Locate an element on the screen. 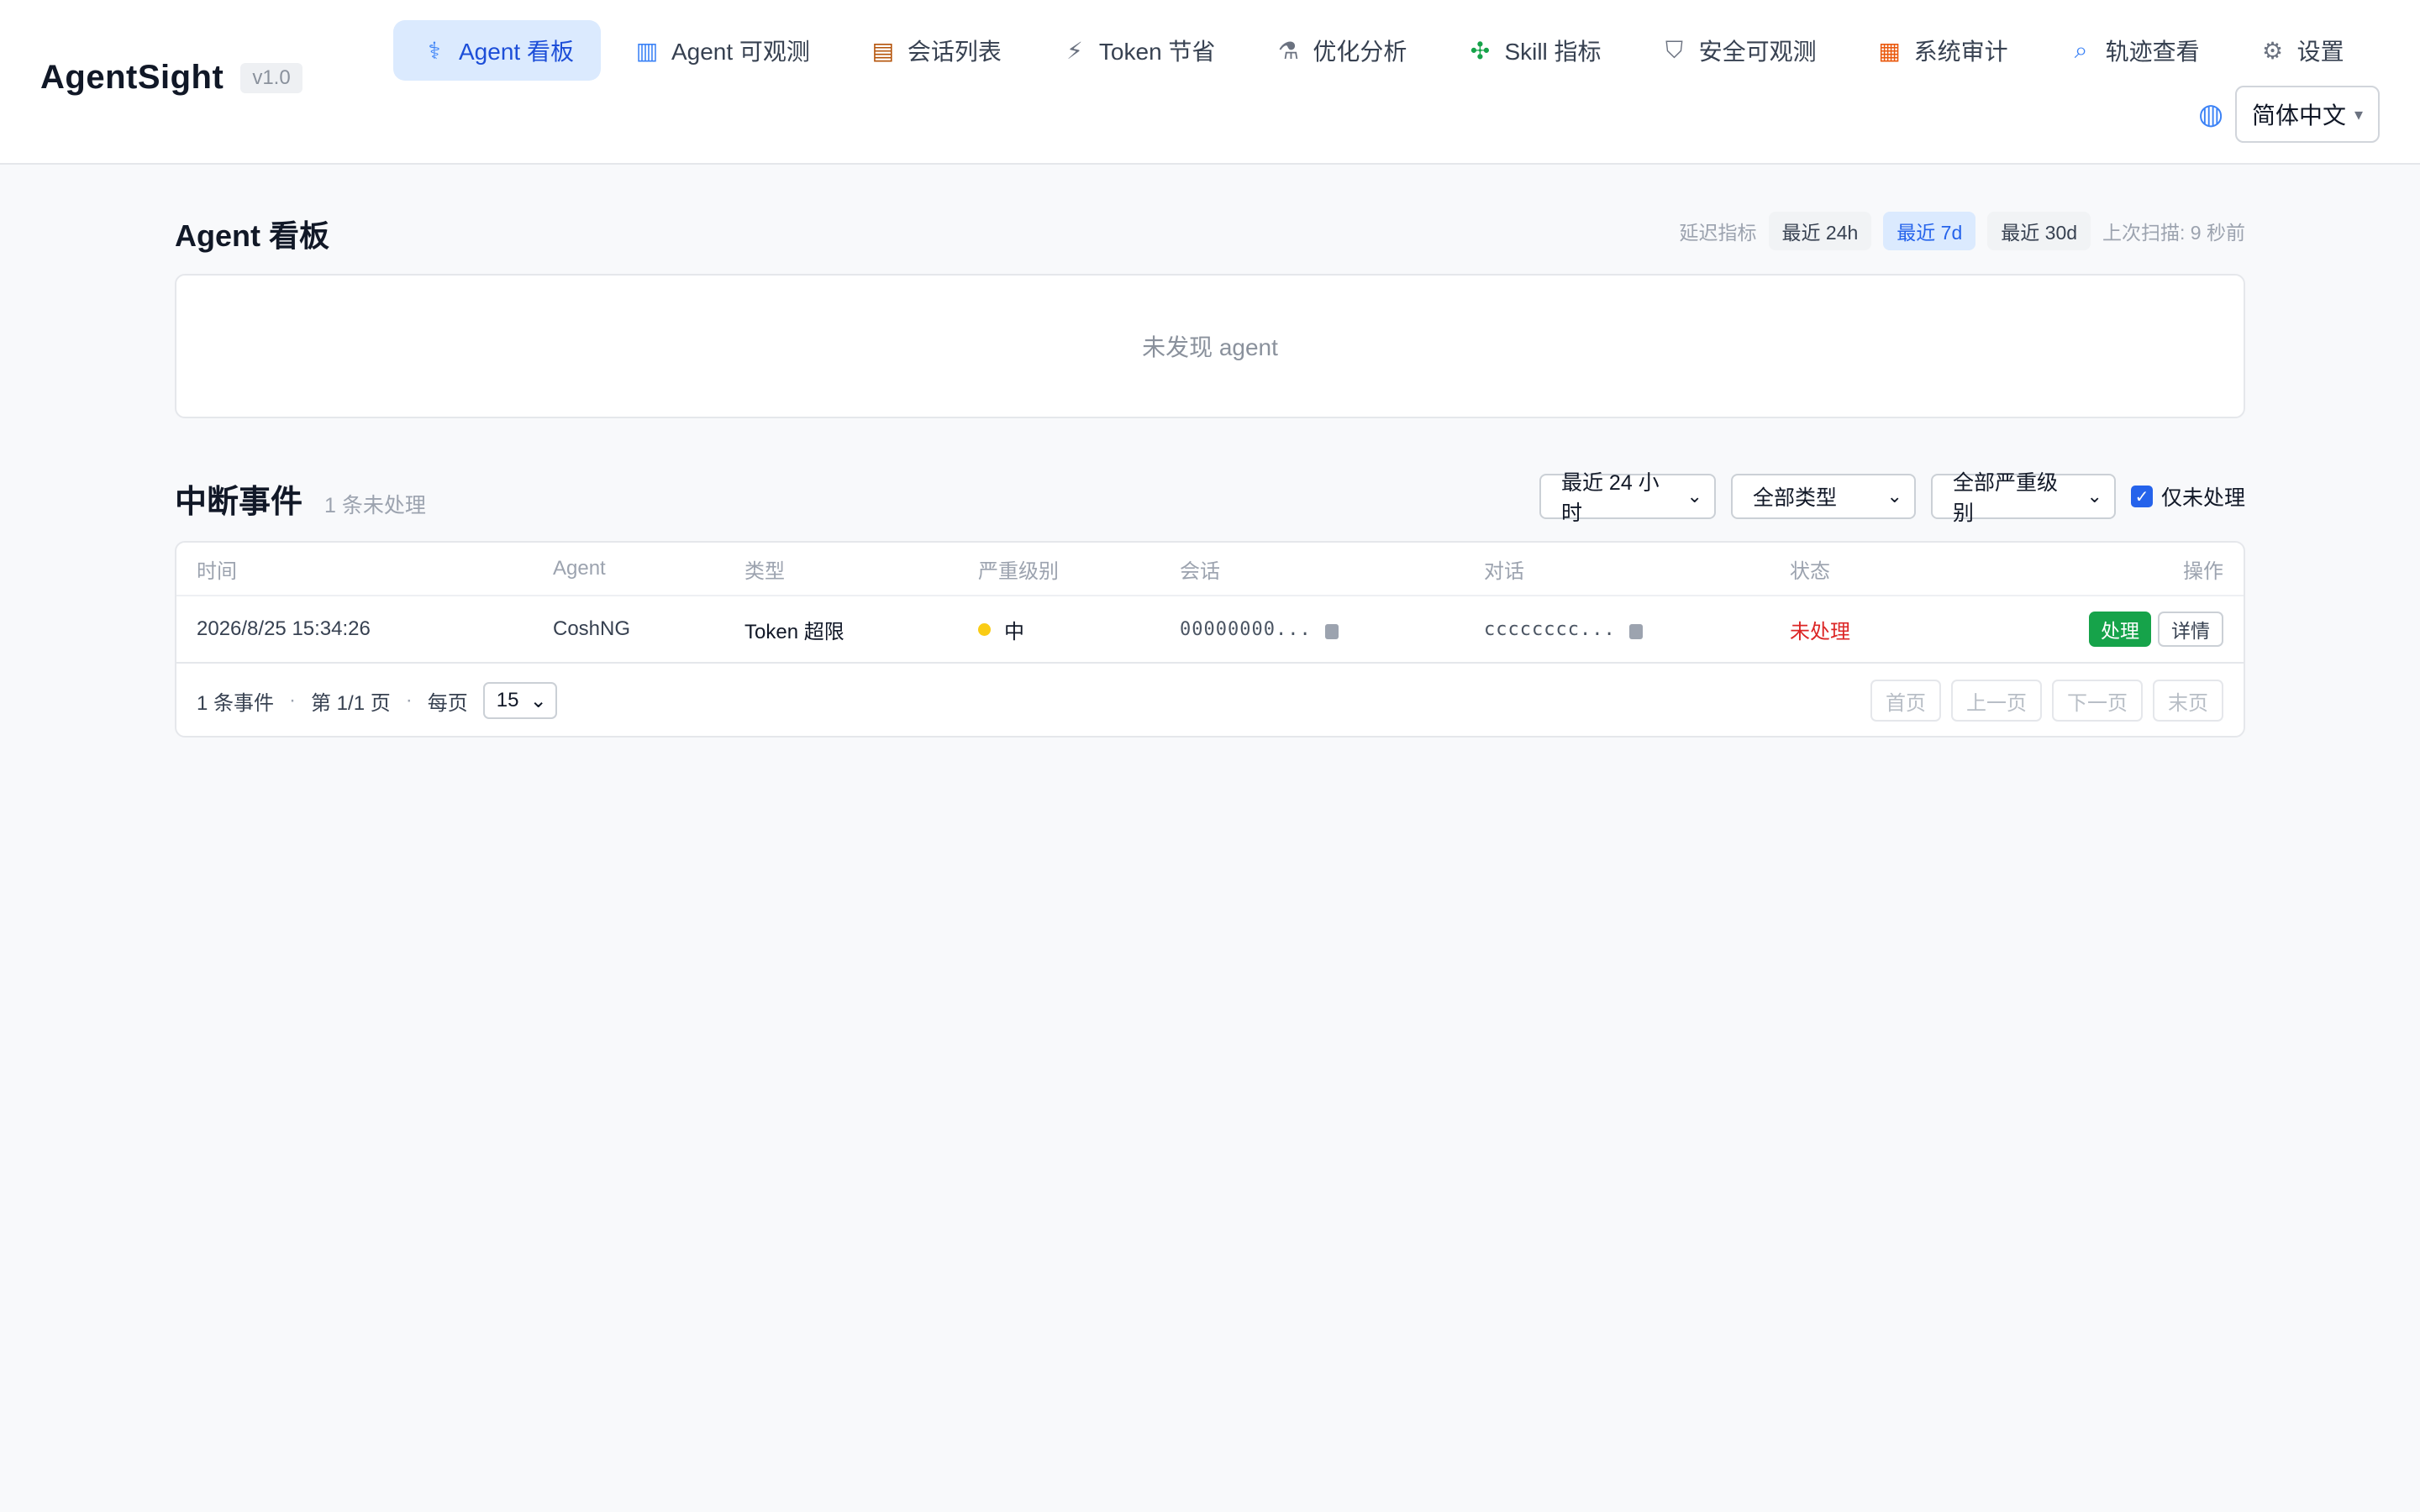 This screenshot has width=2420, height=1512. nav-label: 系统审计 is located at coordinates (1961, 52).